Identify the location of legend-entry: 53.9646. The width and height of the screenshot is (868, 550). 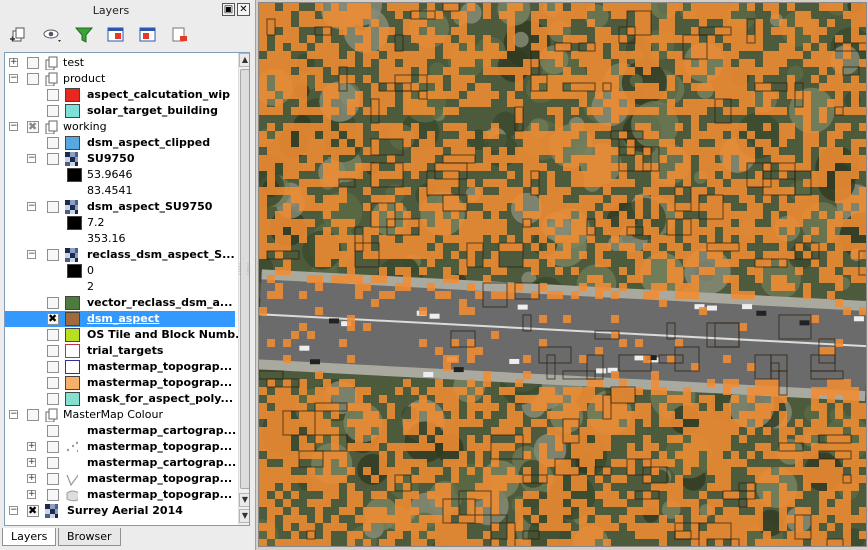
(120, 175).